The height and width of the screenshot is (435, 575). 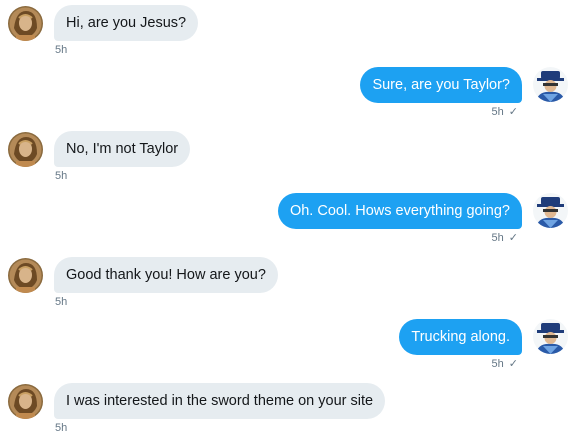 I want to click on message-row: No, I'm not Taylor 5h, so click(x=287, y=156).